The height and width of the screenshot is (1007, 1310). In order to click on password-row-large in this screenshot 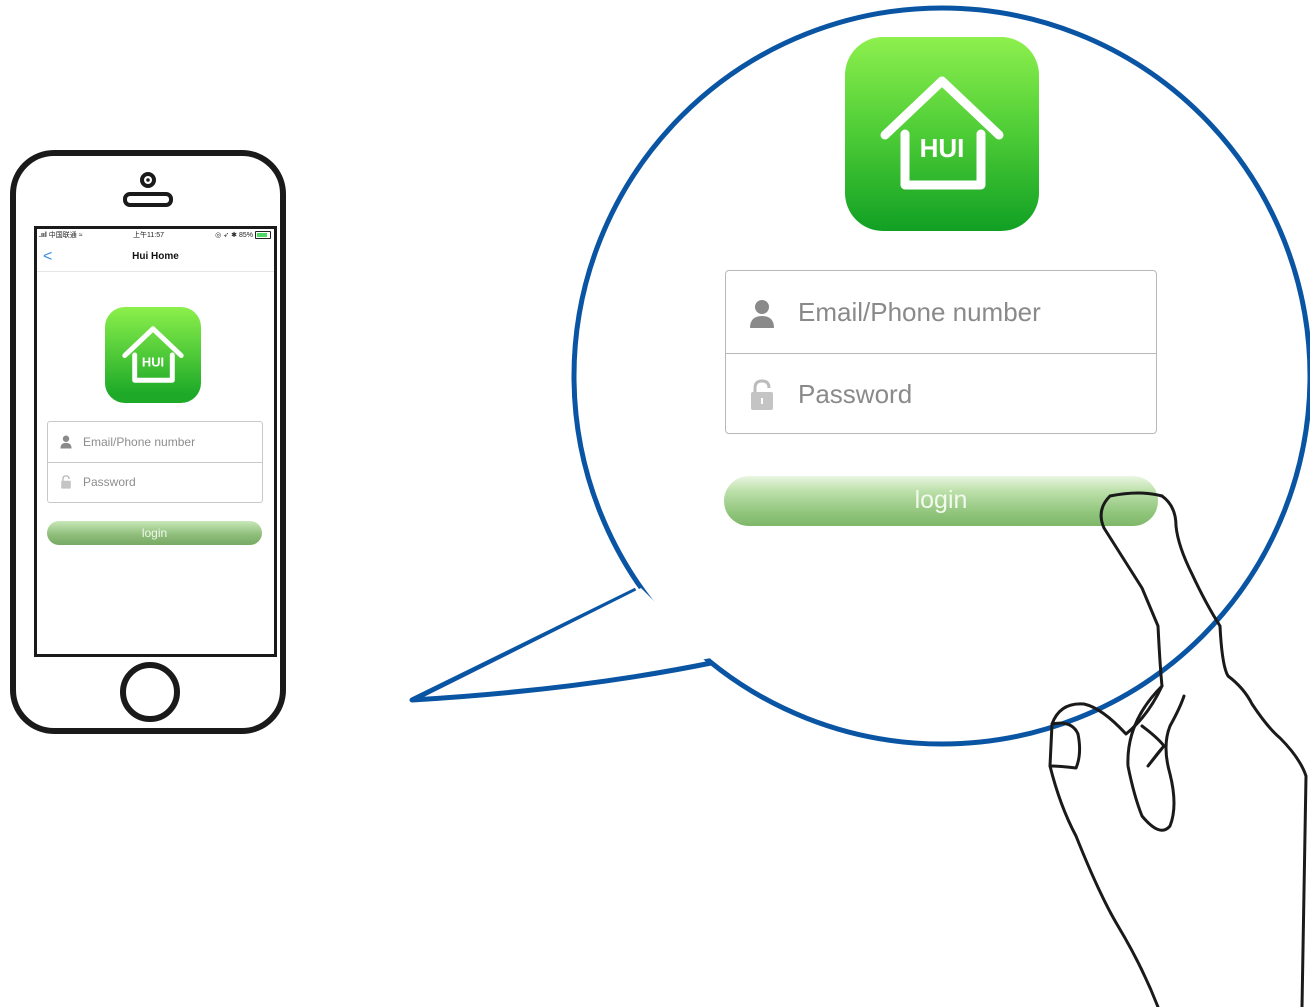, I will do `click(941, 394)`.